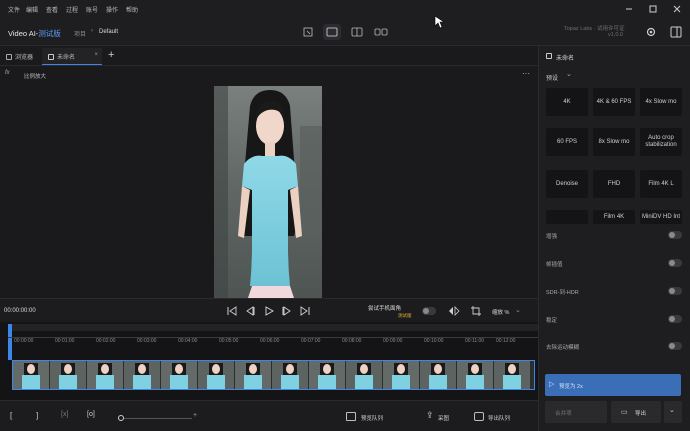  I want to click on option-sdr-to-hdr: SDR-到-HDR, so click(614, 292).